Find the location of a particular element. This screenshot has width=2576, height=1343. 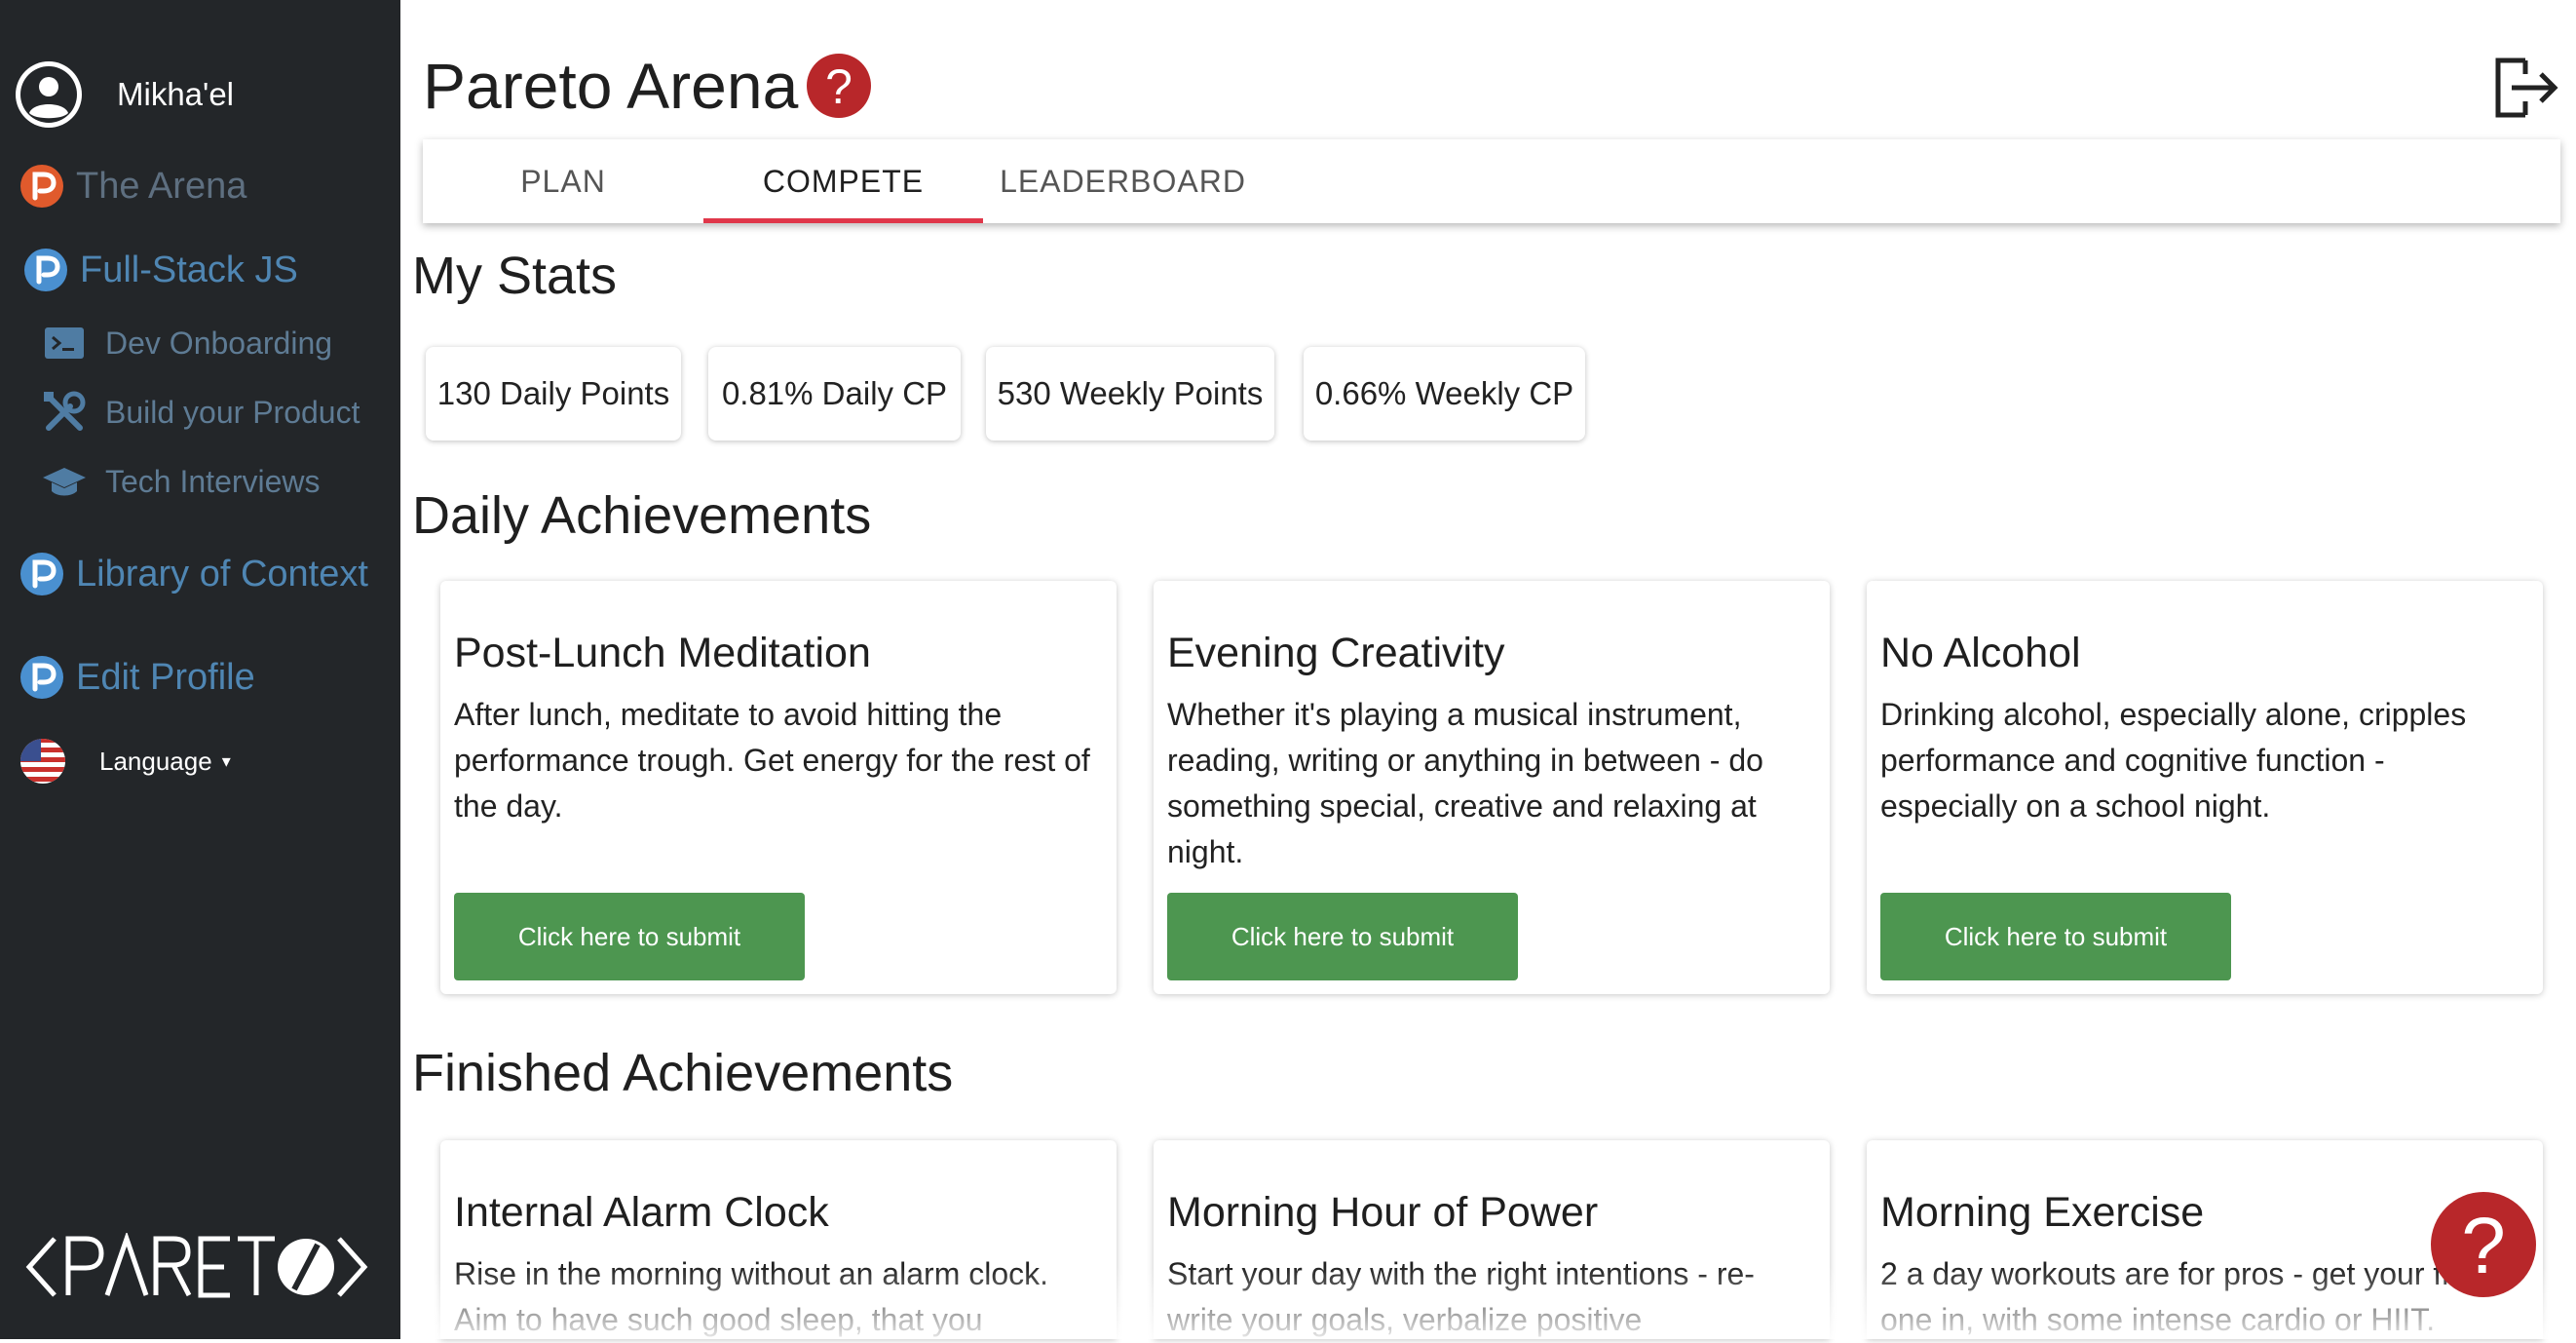

page-title: Pareto Arena is located at coordinates (611, 86).